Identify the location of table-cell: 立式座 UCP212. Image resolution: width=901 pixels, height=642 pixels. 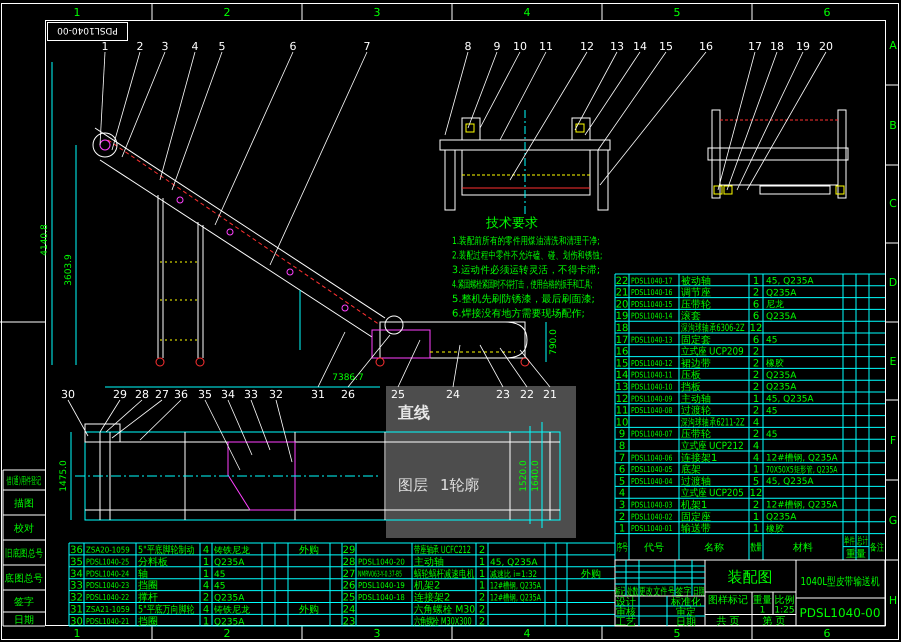
(712, 446).